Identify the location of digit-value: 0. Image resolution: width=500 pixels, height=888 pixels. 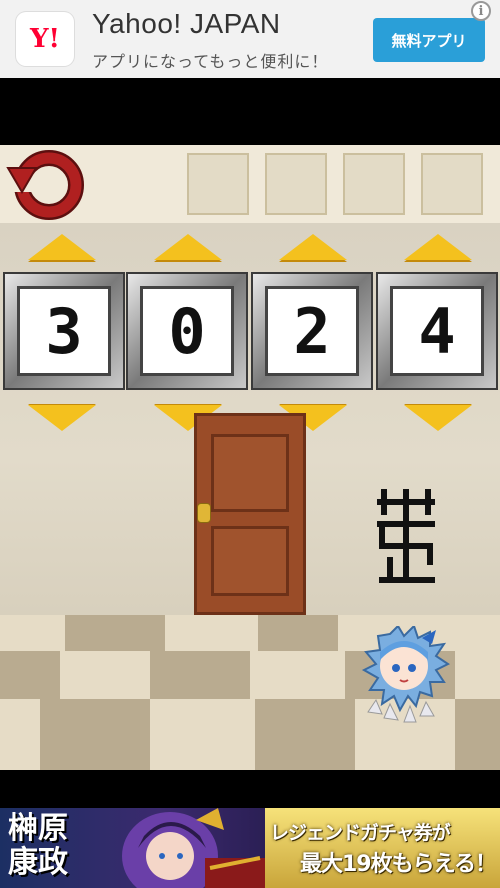
(187, 331).